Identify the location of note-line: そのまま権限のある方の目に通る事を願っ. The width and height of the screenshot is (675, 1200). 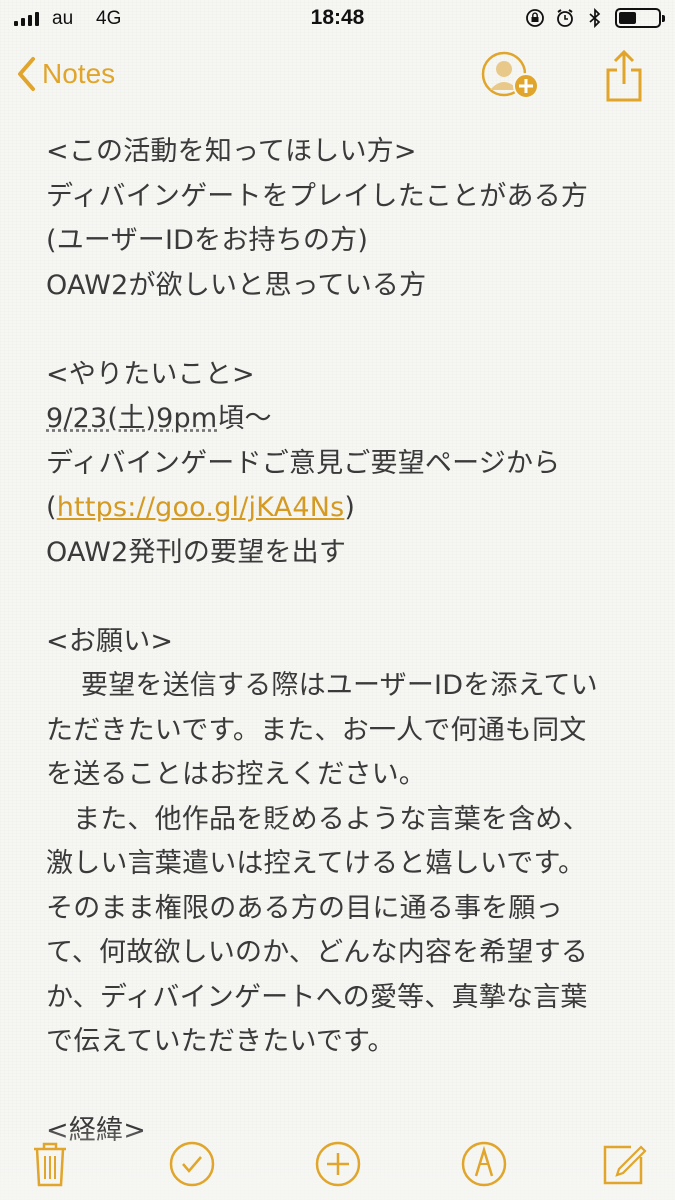
(304, 908).